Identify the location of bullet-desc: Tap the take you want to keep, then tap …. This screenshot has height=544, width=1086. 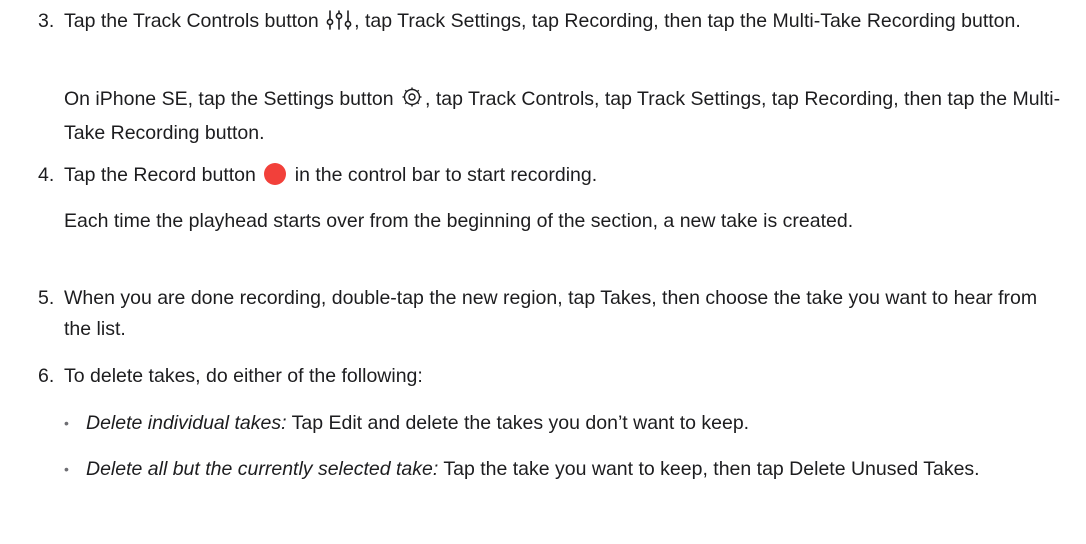
(711, 469).